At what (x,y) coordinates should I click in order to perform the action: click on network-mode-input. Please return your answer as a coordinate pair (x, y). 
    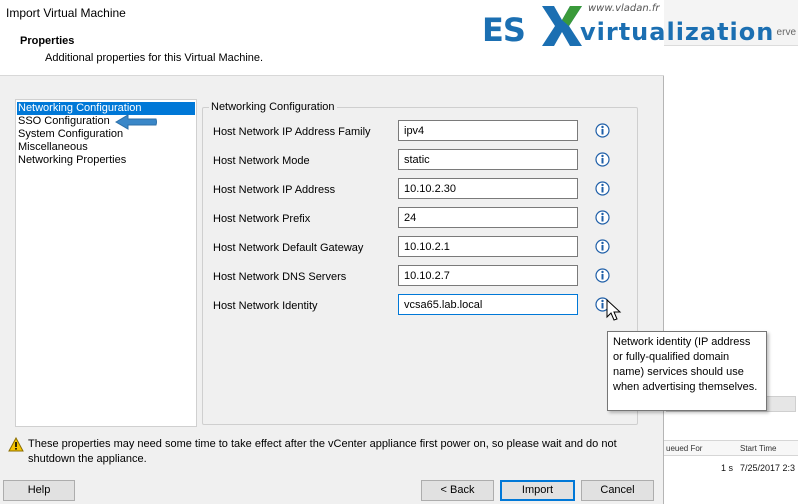
    Looking at the image, I should click on (488, 159).